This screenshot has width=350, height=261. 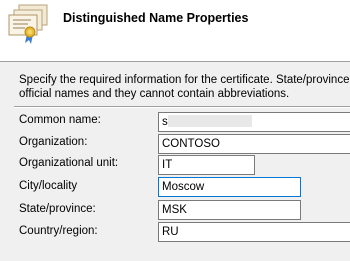 I want to click on organizational-unit-label: Organizational unit:, so click(x=69, y=163).